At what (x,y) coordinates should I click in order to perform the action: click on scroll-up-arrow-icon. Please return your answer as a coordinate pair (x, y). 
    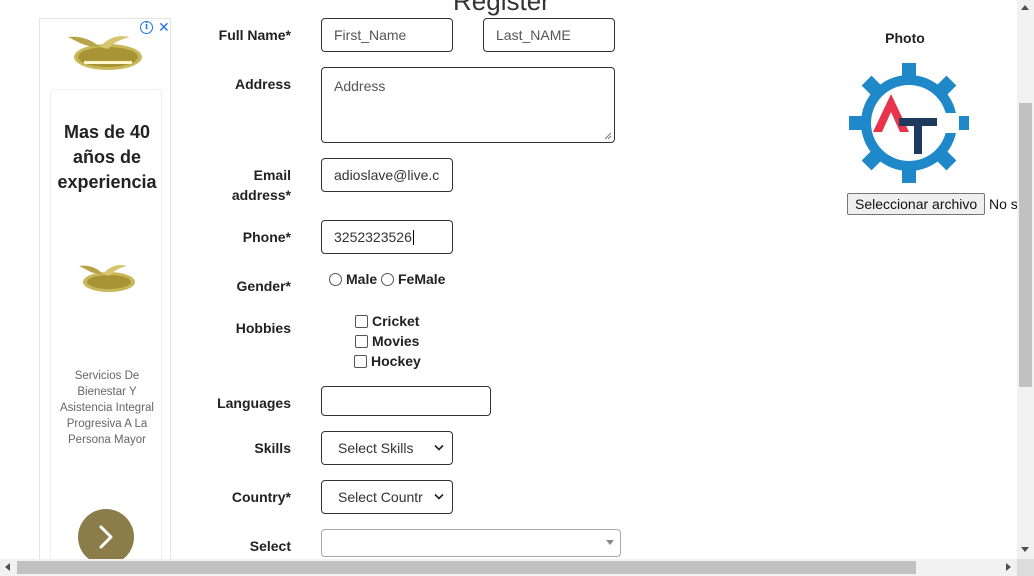
    Looking at the image, I should click on (1025, 7).